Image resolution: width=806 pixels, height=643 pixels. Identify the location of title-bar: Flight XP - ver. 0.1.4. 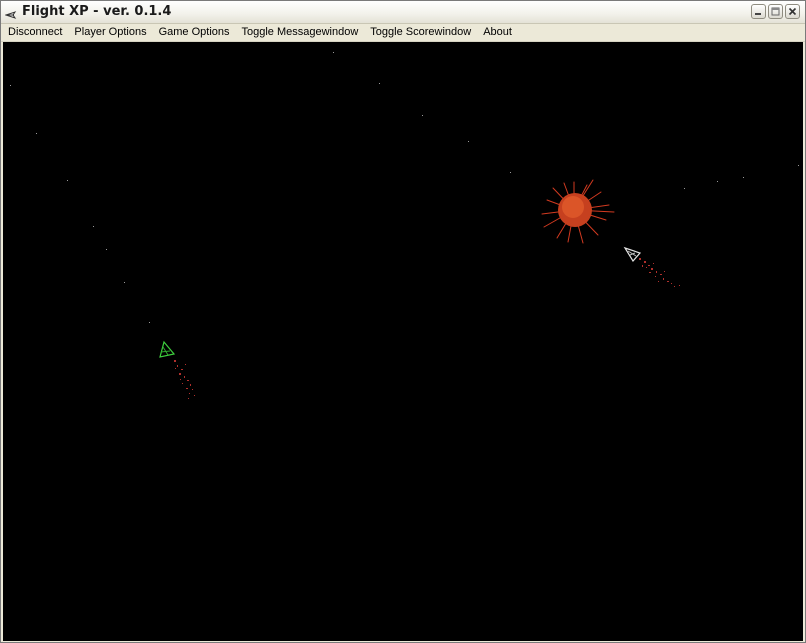
(403, 12).